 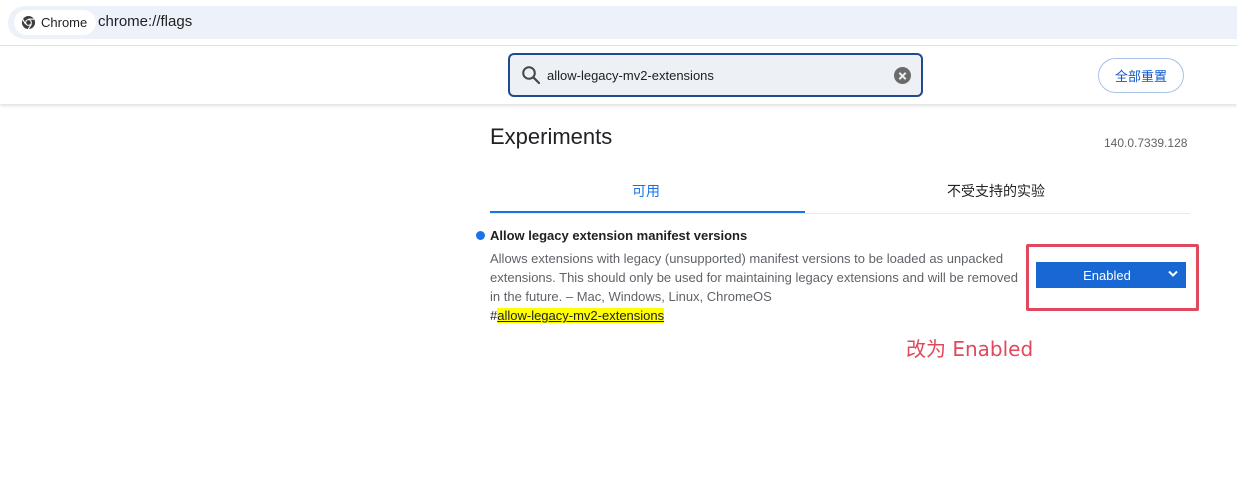 I want to click on chevron-down-icon, so click(x=1173, y=273).